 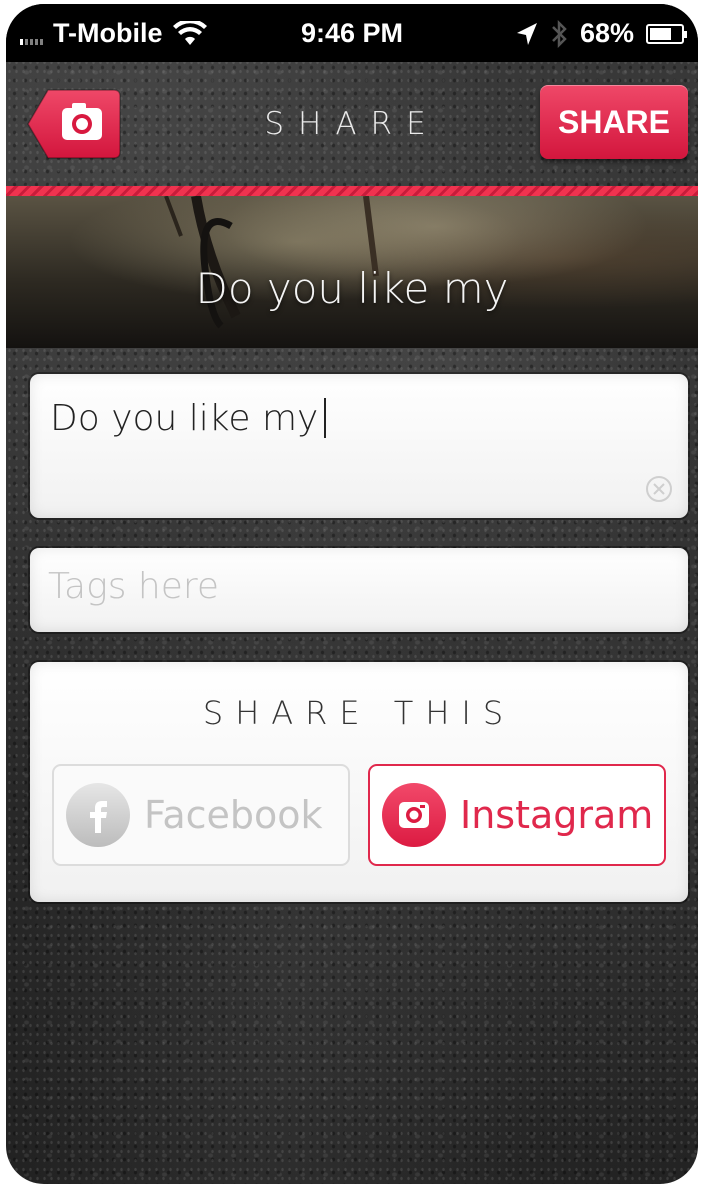 I want to click on facebook-option: Facebook, so click(x=201, y=815).